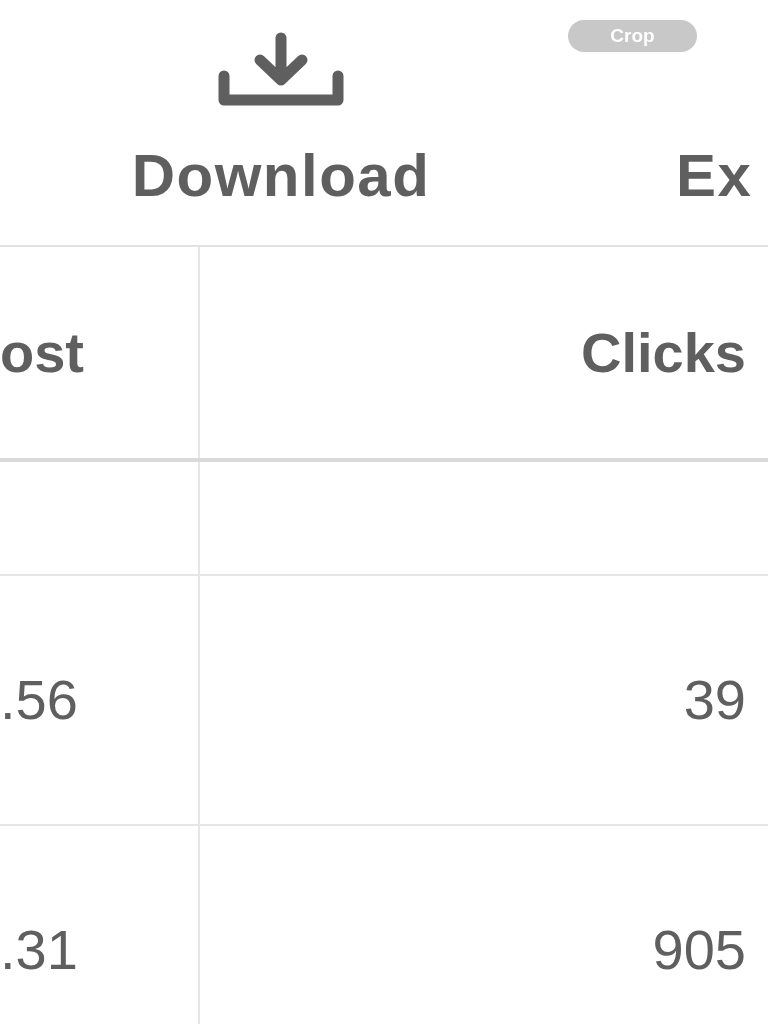  Describe the element at coordinates (714, 700) in the screenshot. I see `table-cell: 39` at that location.